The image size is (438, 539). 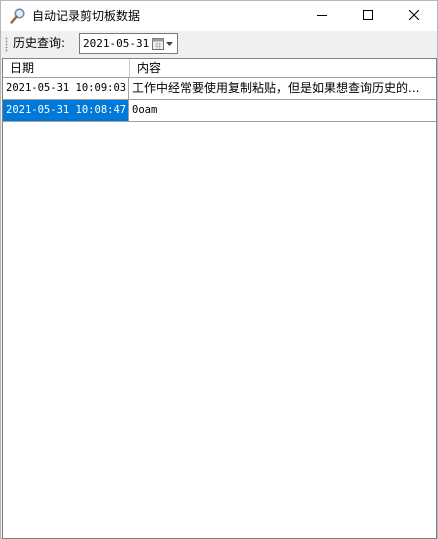 I want to click on date-picker: 2021-05-31, so click(x=128, y=43).